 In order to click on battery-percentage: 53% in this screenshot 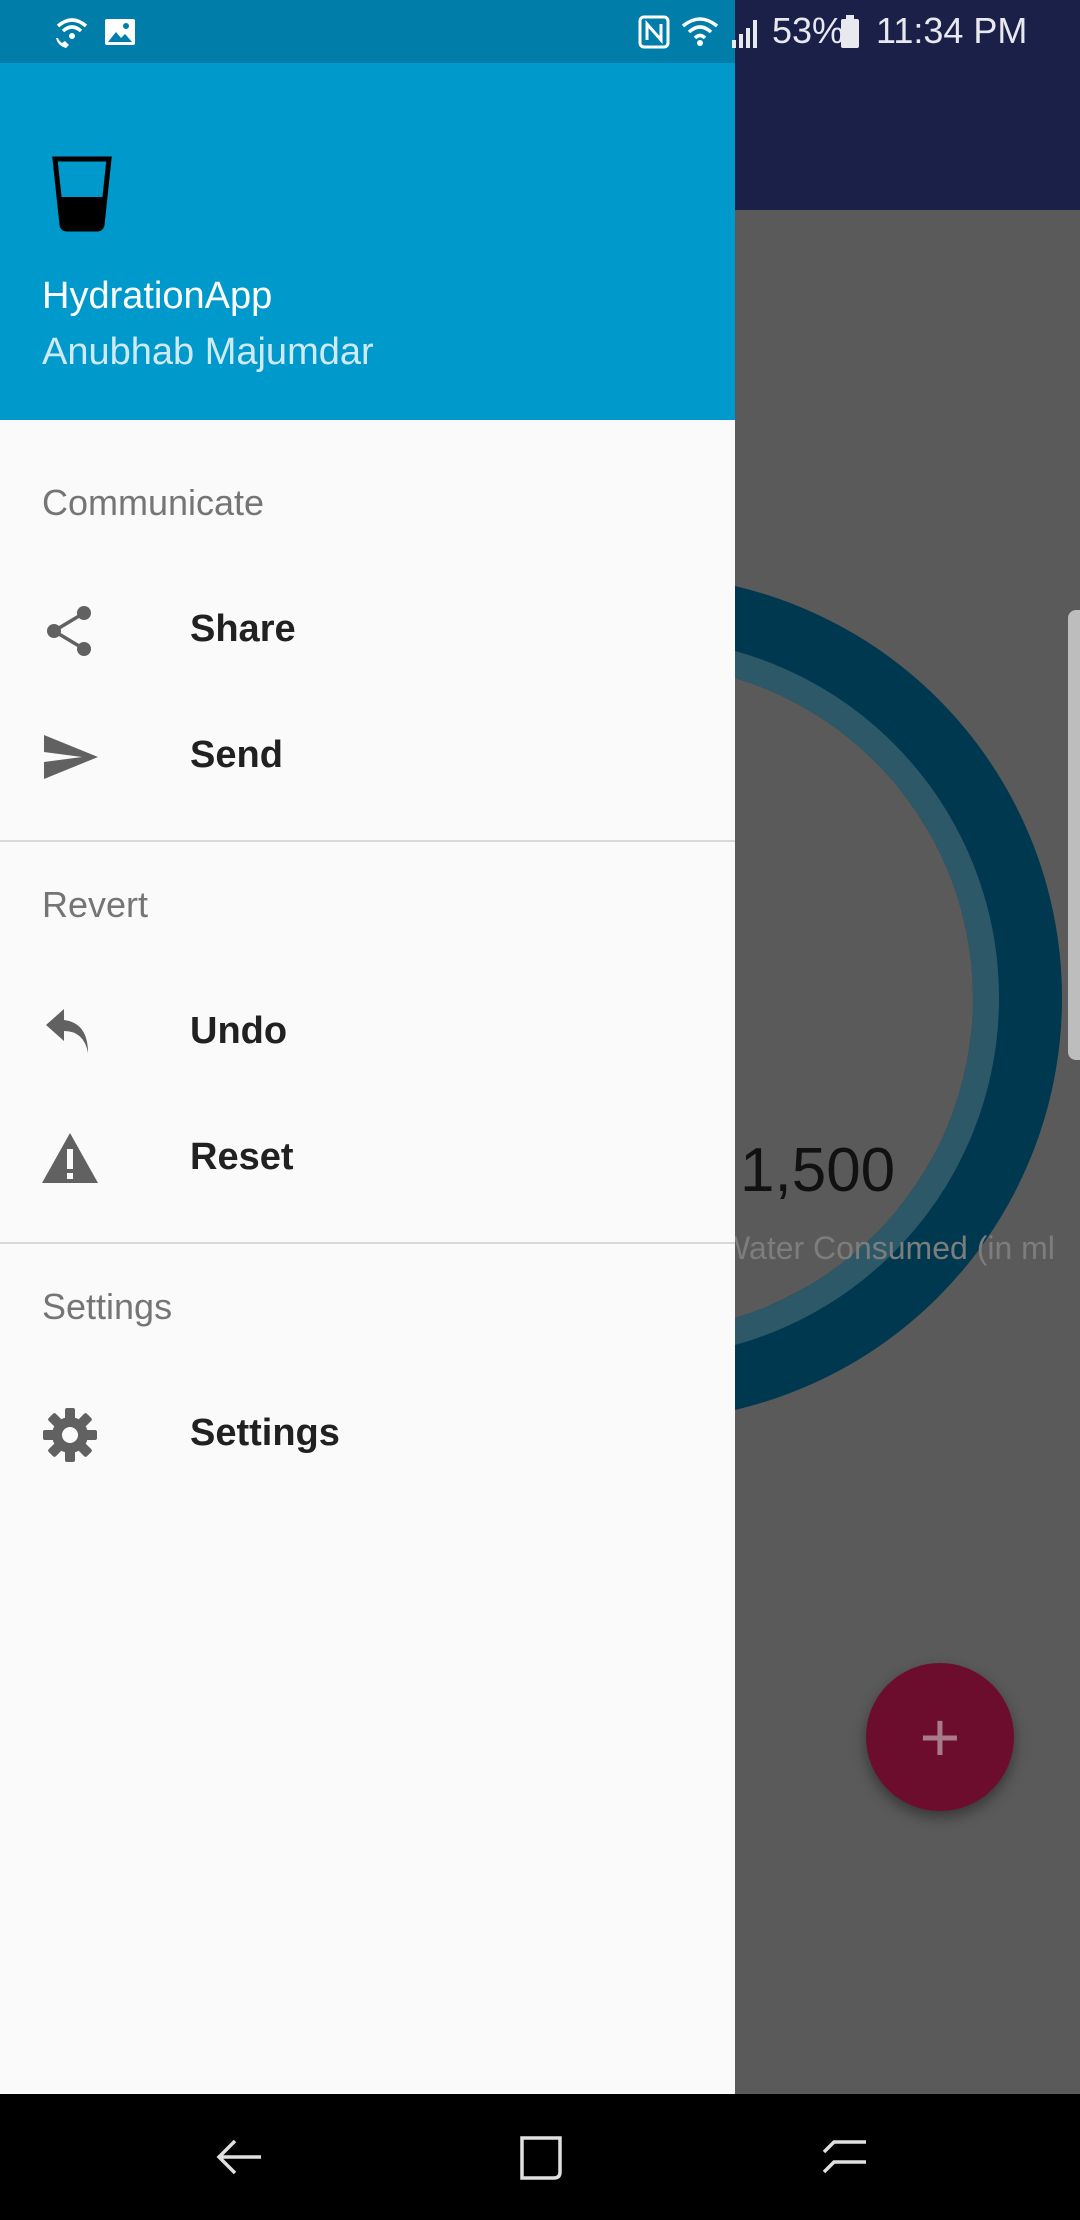, I will do `click(808, 30)`.